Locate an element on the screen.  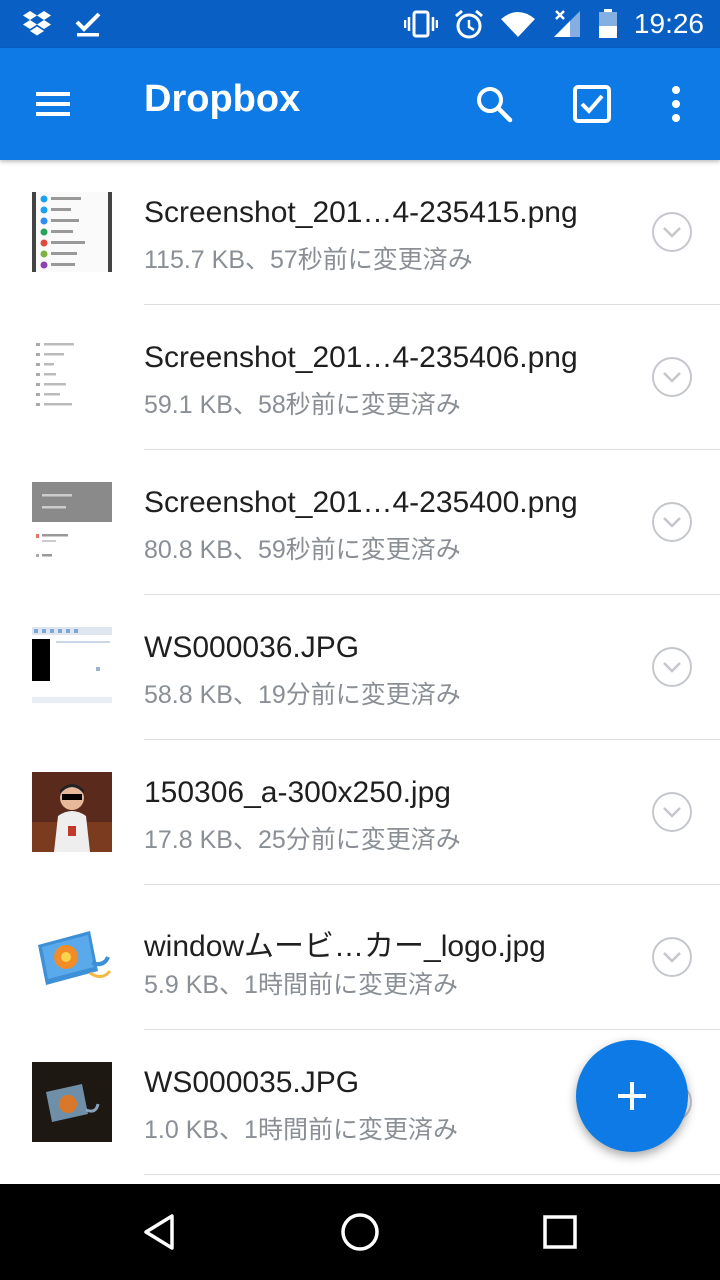
file-name: Screenshot_201…4-235406.png is located at coordinates (361, 357).